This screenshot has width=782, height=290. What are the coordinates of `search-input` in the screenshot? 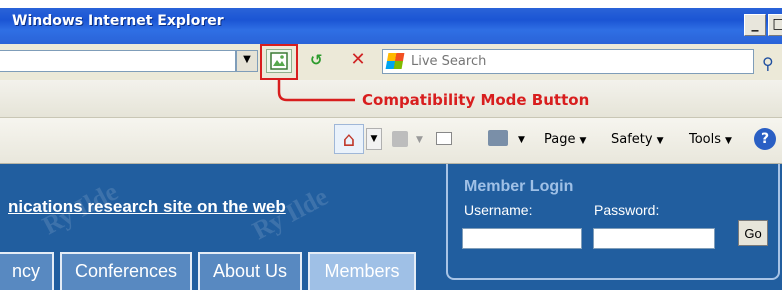 It's located at (576, 61).